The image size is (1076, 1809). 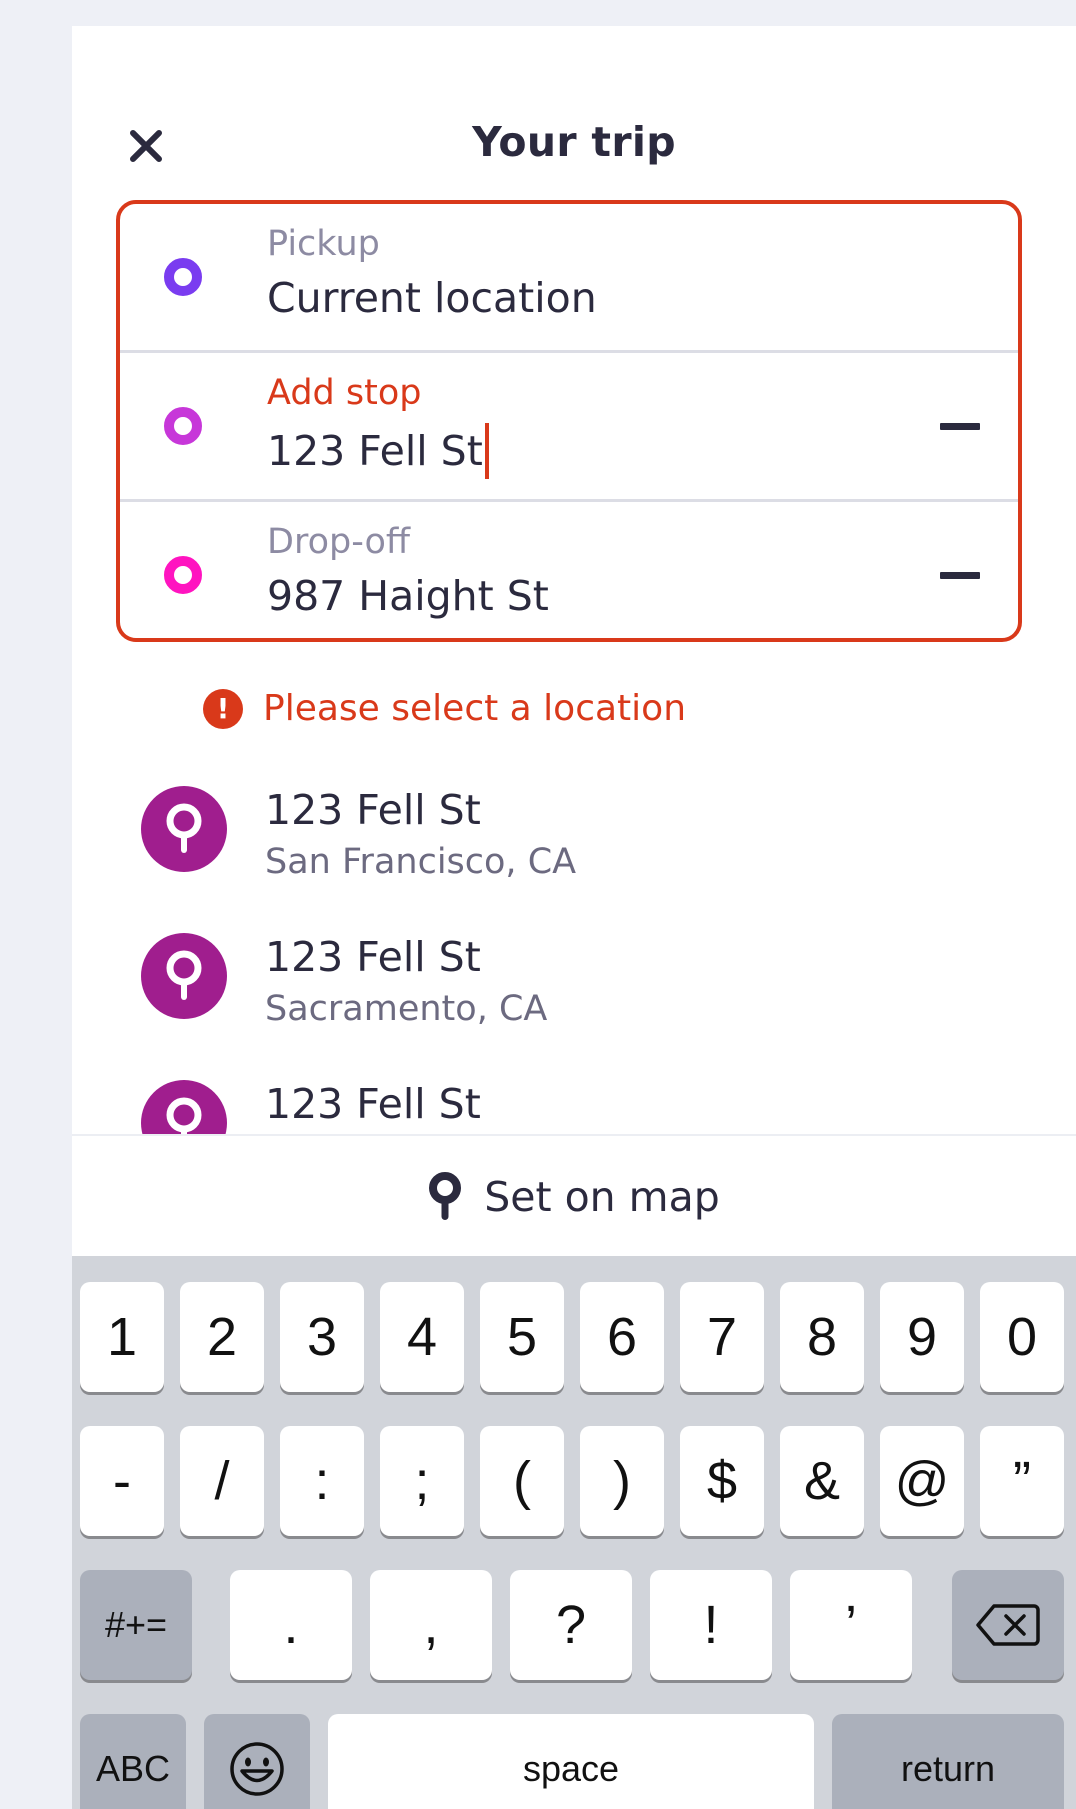 I want to click on remove-dropoff-button, so click(x=960, y=575).